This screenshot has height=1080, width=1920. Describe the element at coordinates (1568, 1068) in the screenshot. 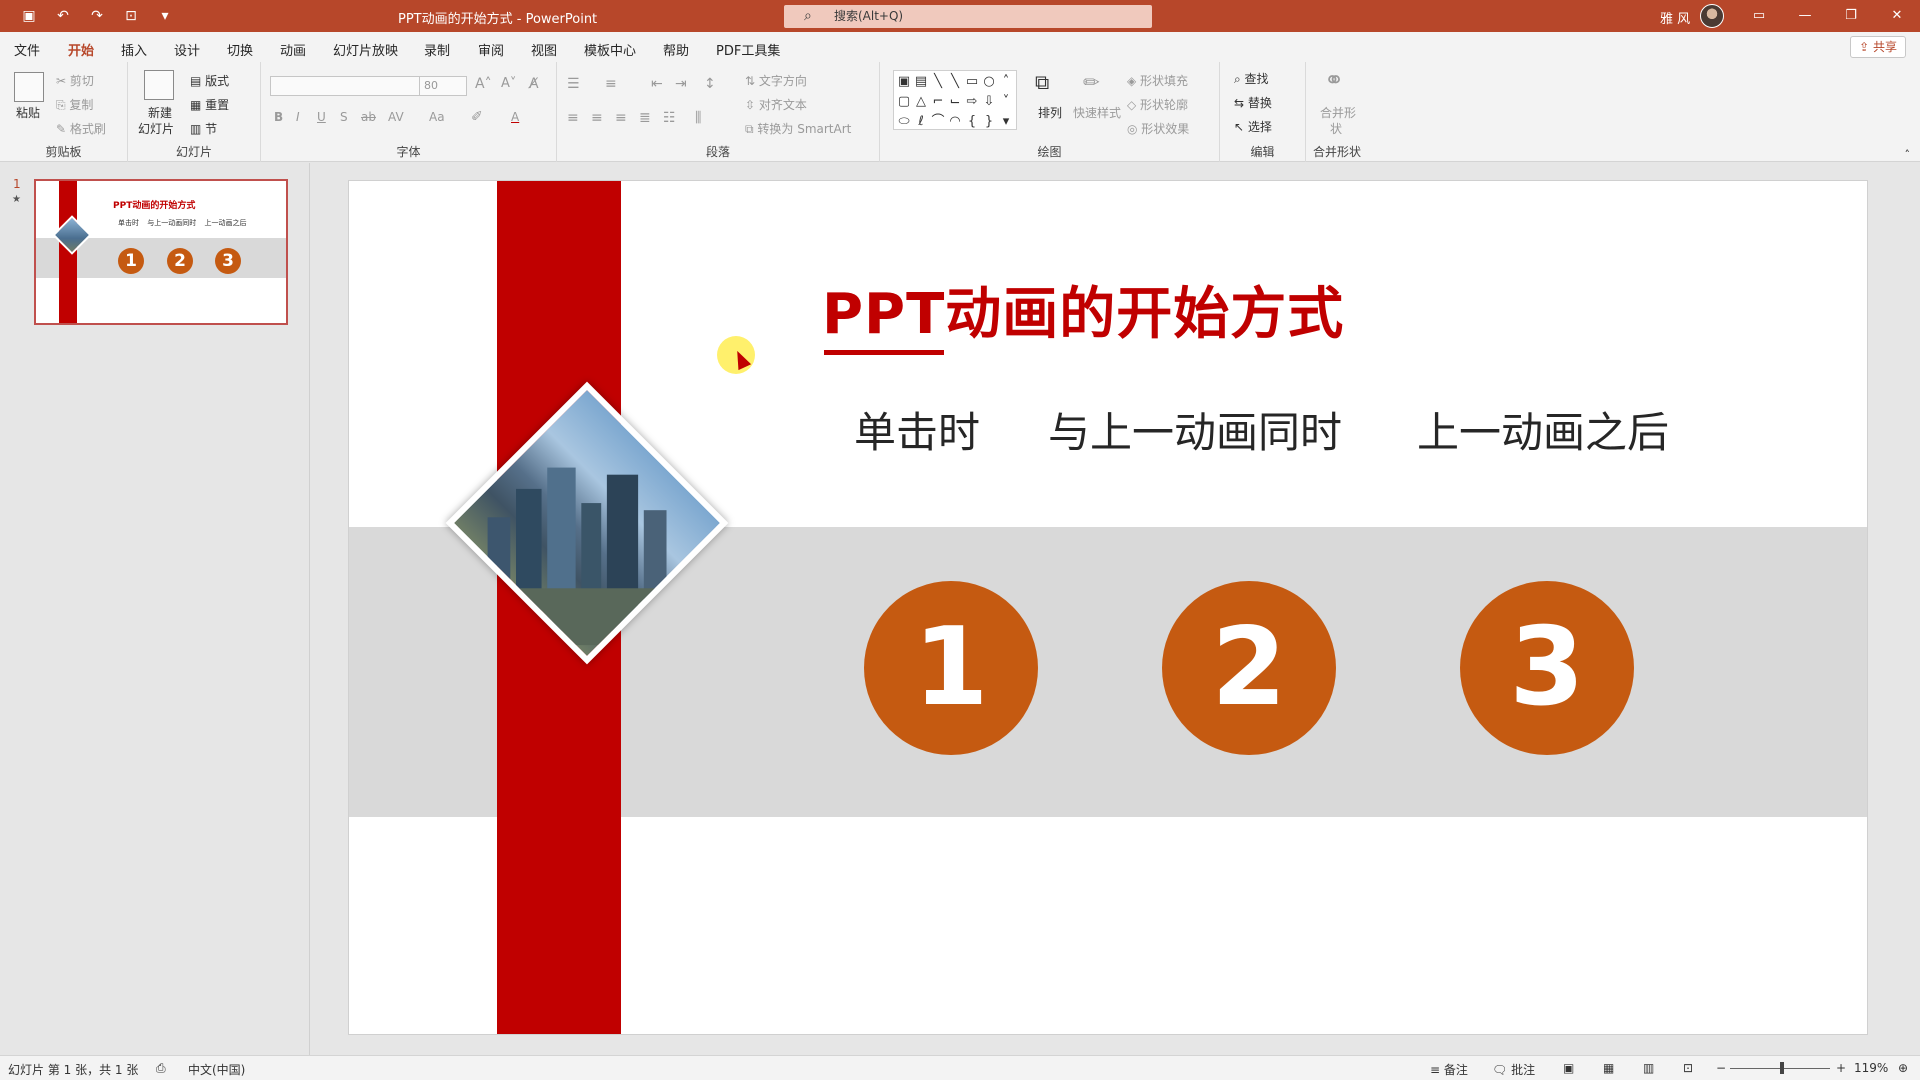

I see `normal-view-icon: ▣` at that location.